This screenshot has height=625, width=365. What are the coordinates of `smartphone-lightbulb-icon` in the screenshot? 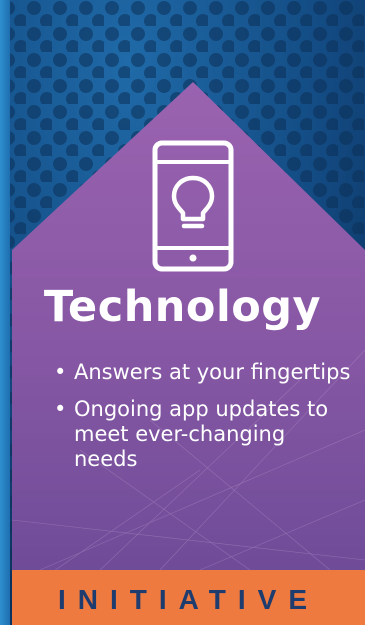 It's located at (193, 206).